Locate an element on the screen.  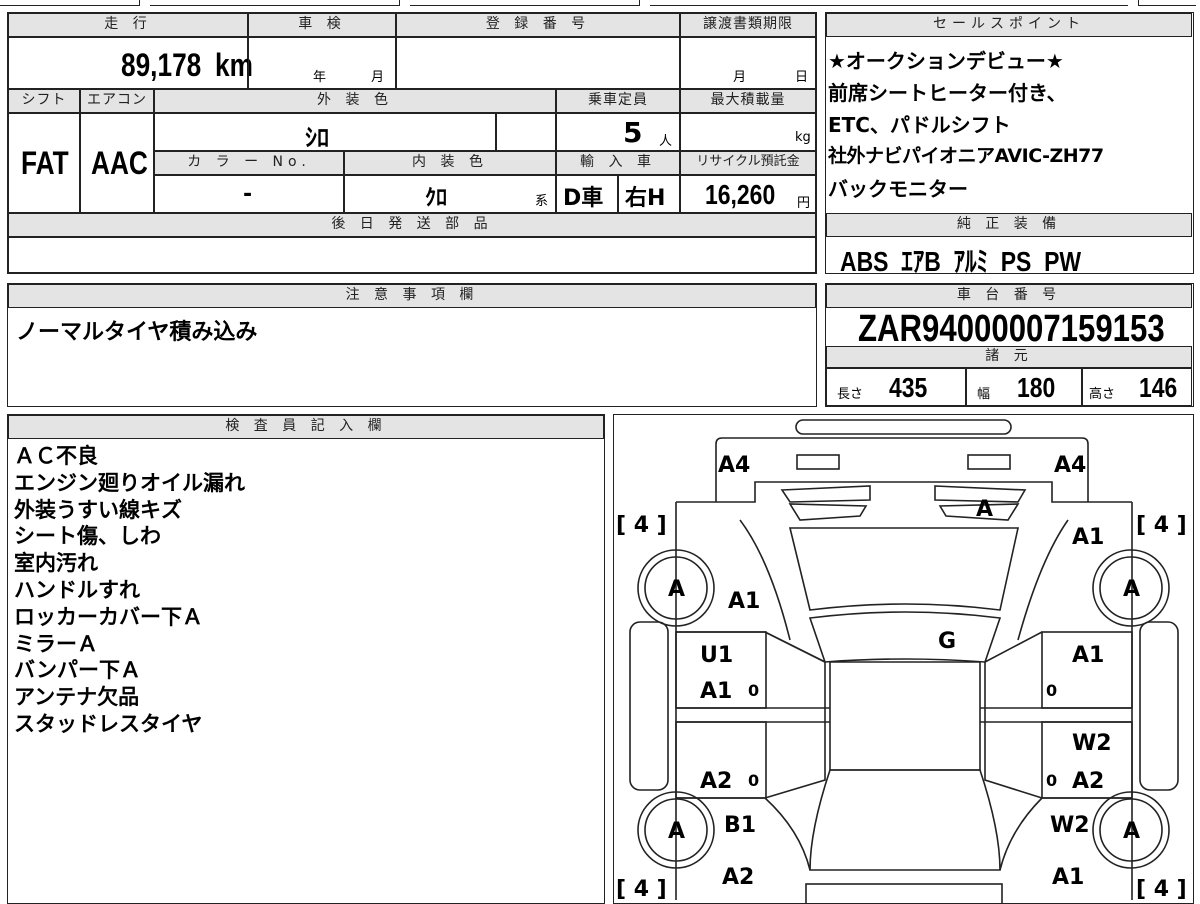
mark-tire-rr: A is located at coordinates (1131, 831).